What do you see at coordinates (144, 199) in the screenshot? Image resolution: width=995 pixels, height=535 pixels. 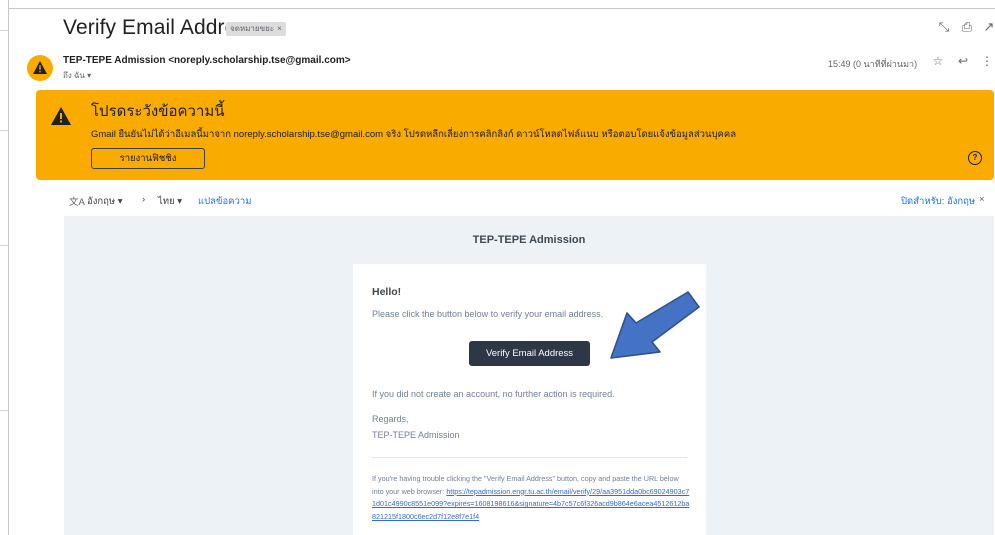 I see `chevron-right-icon: ›` at bounding box center [144, 199].